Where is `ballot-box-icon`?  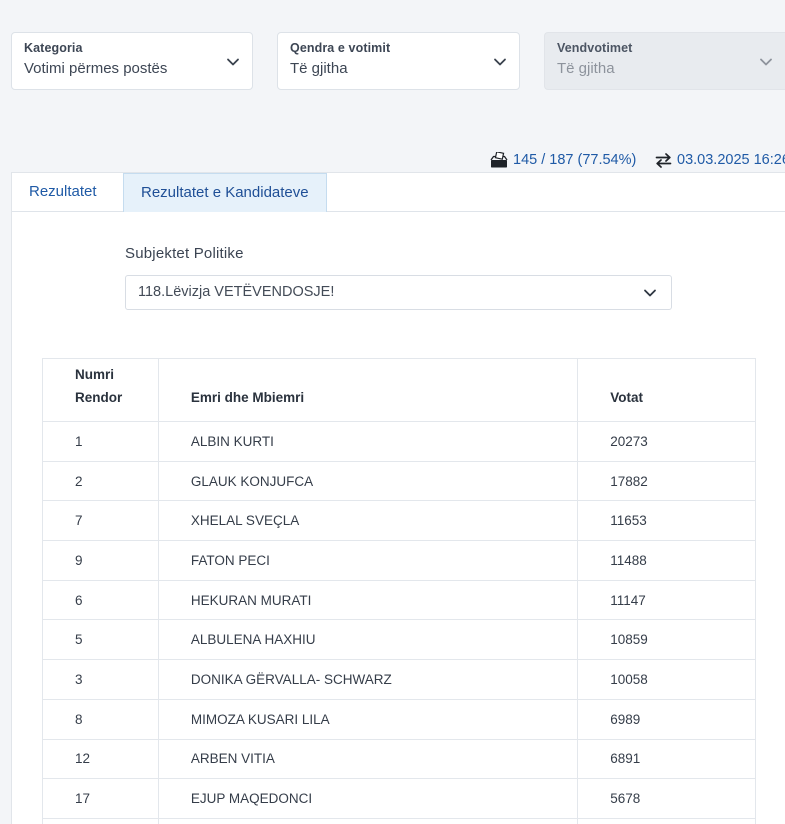 ballot-box-icon is located at coordinates (499, 160).